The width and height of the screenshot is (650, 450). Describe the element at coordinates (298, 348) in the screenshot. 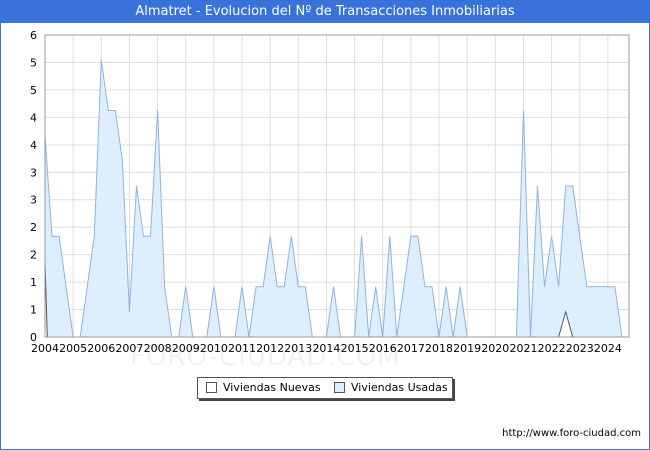

I see `x-tick-label: 2013` at that location.